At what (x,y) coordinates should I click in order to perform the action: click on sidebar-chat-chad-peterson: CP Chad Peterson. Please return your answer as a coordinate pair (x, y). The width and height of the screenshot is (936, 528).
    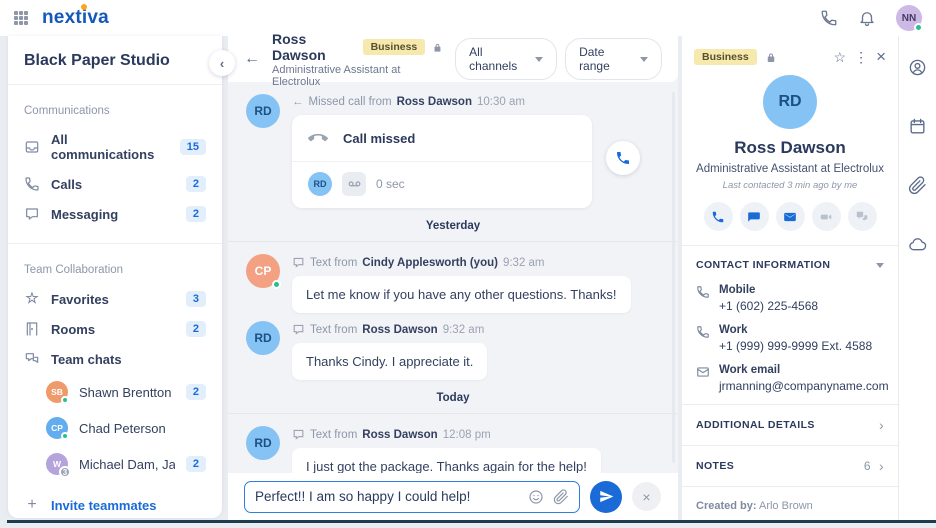
    Looking at the image, I should click on (115, 428).